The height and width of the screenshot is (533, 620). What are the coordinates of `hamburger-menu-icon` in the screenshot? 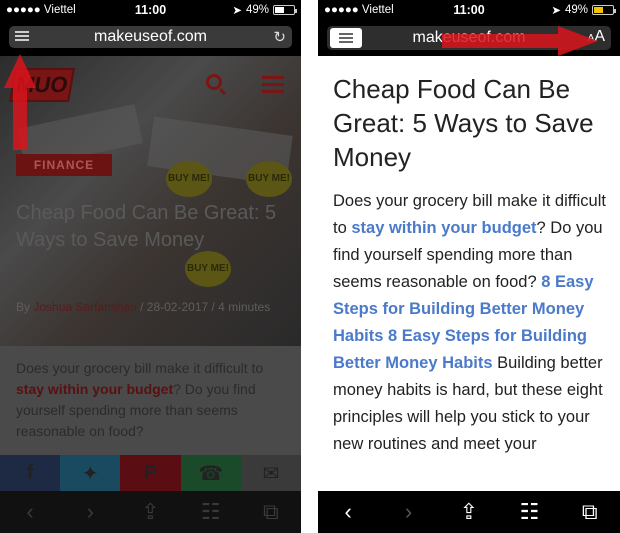 It's located at (273, 86).